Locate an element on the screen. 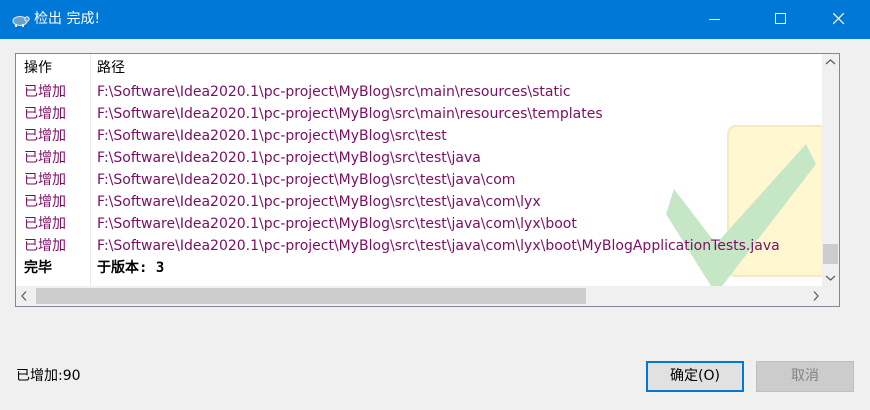  minimize-button is located at coordinates (715, 19).